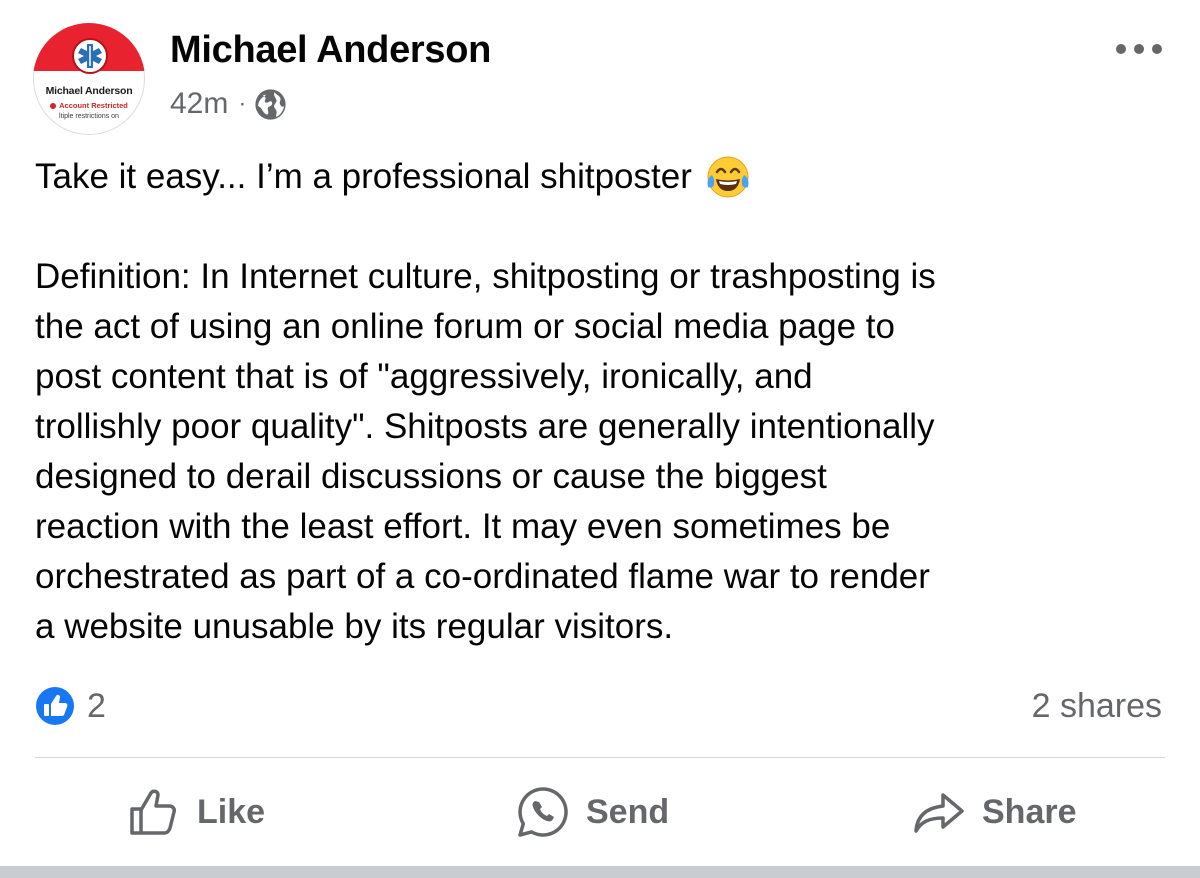 This screenshot has height=878, width=1200. I want to click on avatar-subtext: ltiple restrictions on, so click(89, 116).